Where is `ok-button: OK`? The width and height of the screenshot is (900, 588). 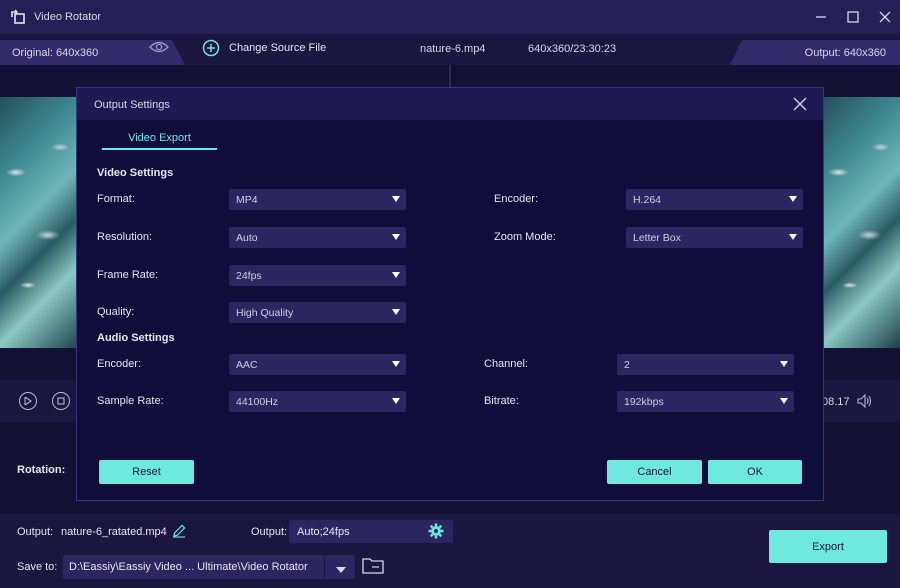
ok-button: OK is located at coordinates (755, 472).